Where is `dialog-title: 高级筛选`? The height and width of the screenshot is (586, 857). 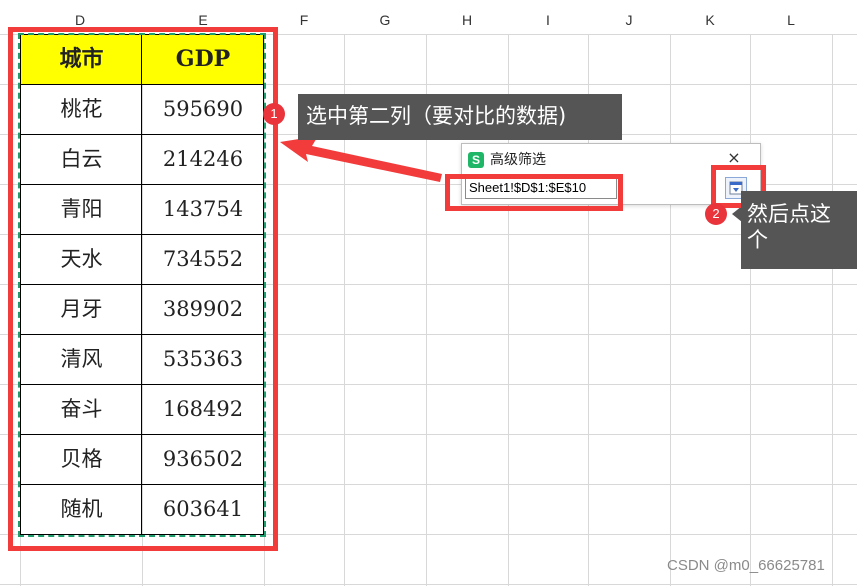 dialog-title: 高级筛选 is located at coordinates (518, 160).